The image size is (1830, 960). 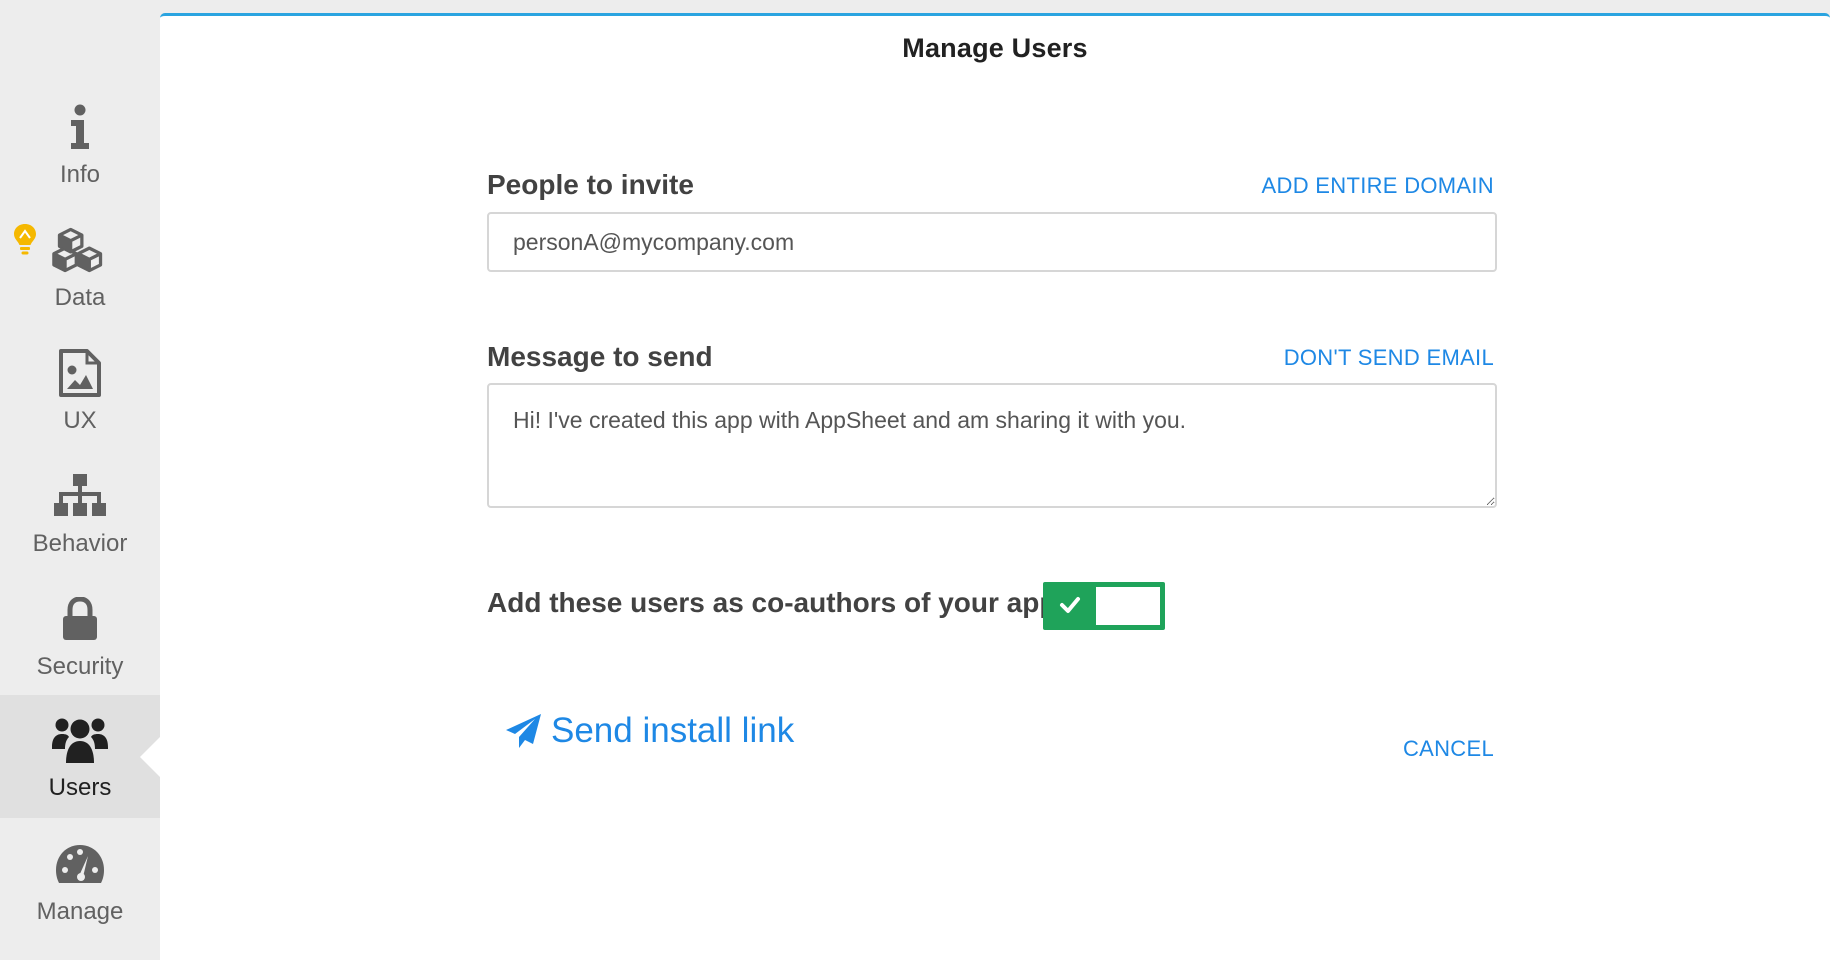 I want to click on add-entire-domain-link: ADD ENTIRE DOMAIN, so click(x=1378, y=186).